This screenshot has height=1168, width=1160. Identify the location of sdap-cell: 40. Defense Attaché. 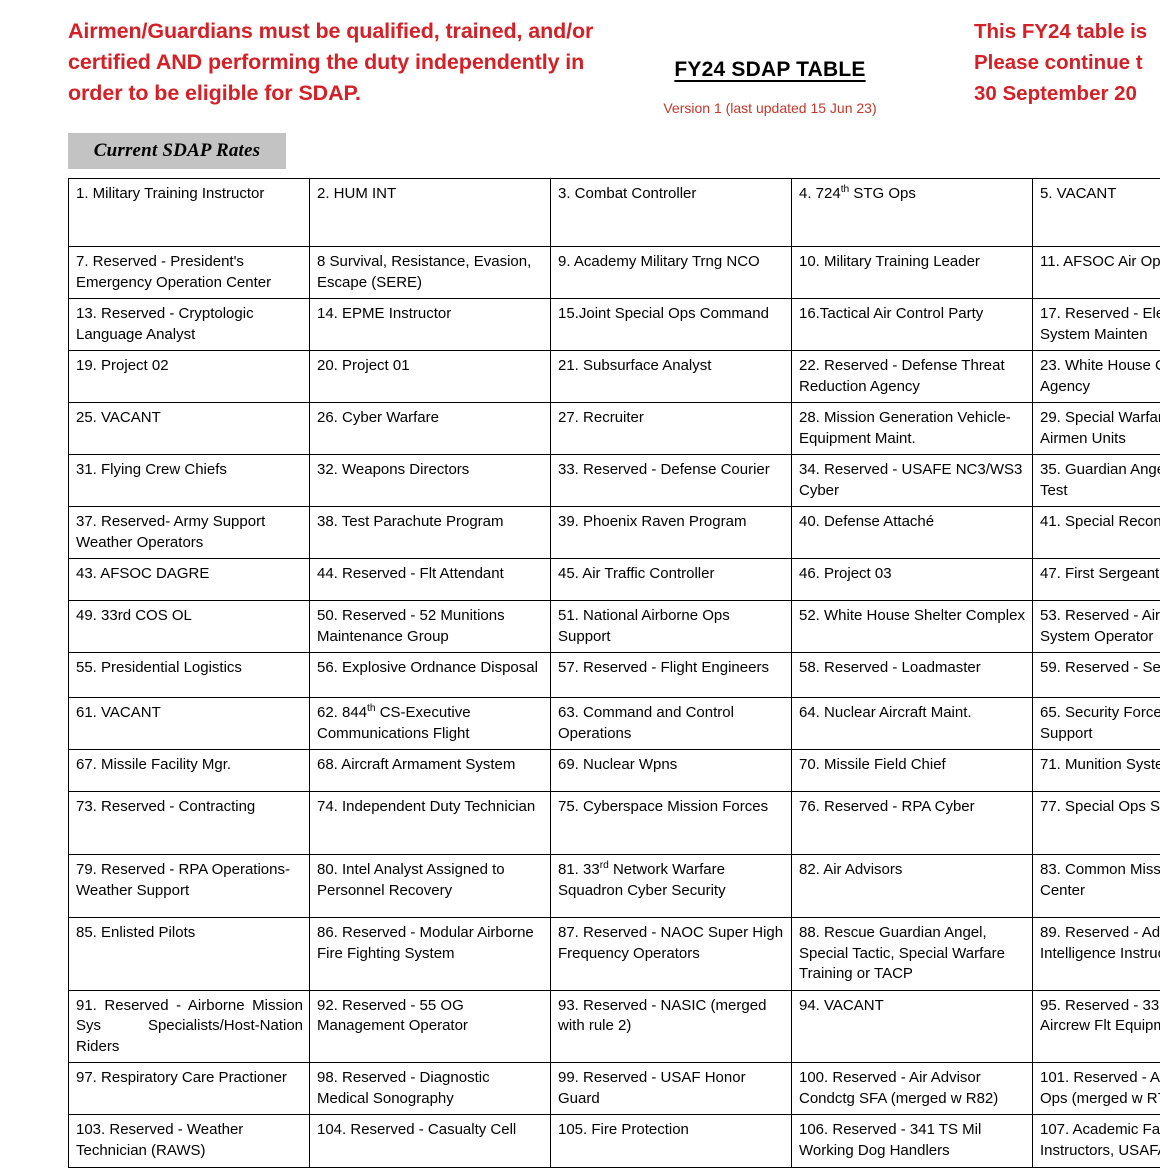
(912, 533).